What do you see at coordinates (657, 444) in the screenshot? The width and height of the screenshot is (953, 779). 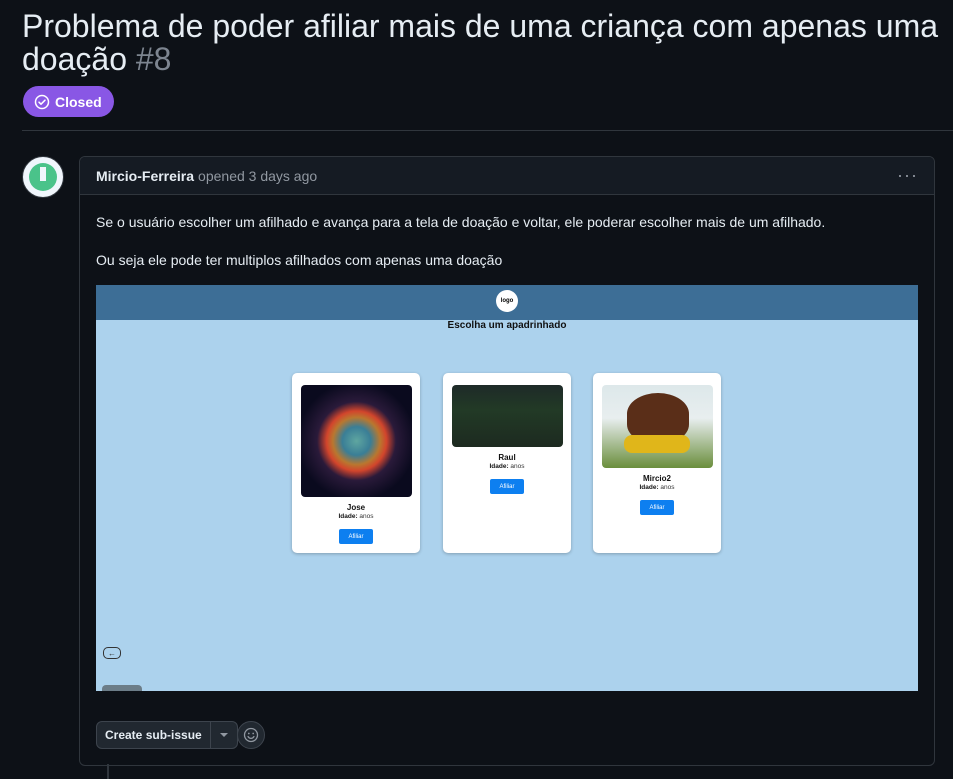 I see `ribbon-shape` at bounding box center [657, 444].